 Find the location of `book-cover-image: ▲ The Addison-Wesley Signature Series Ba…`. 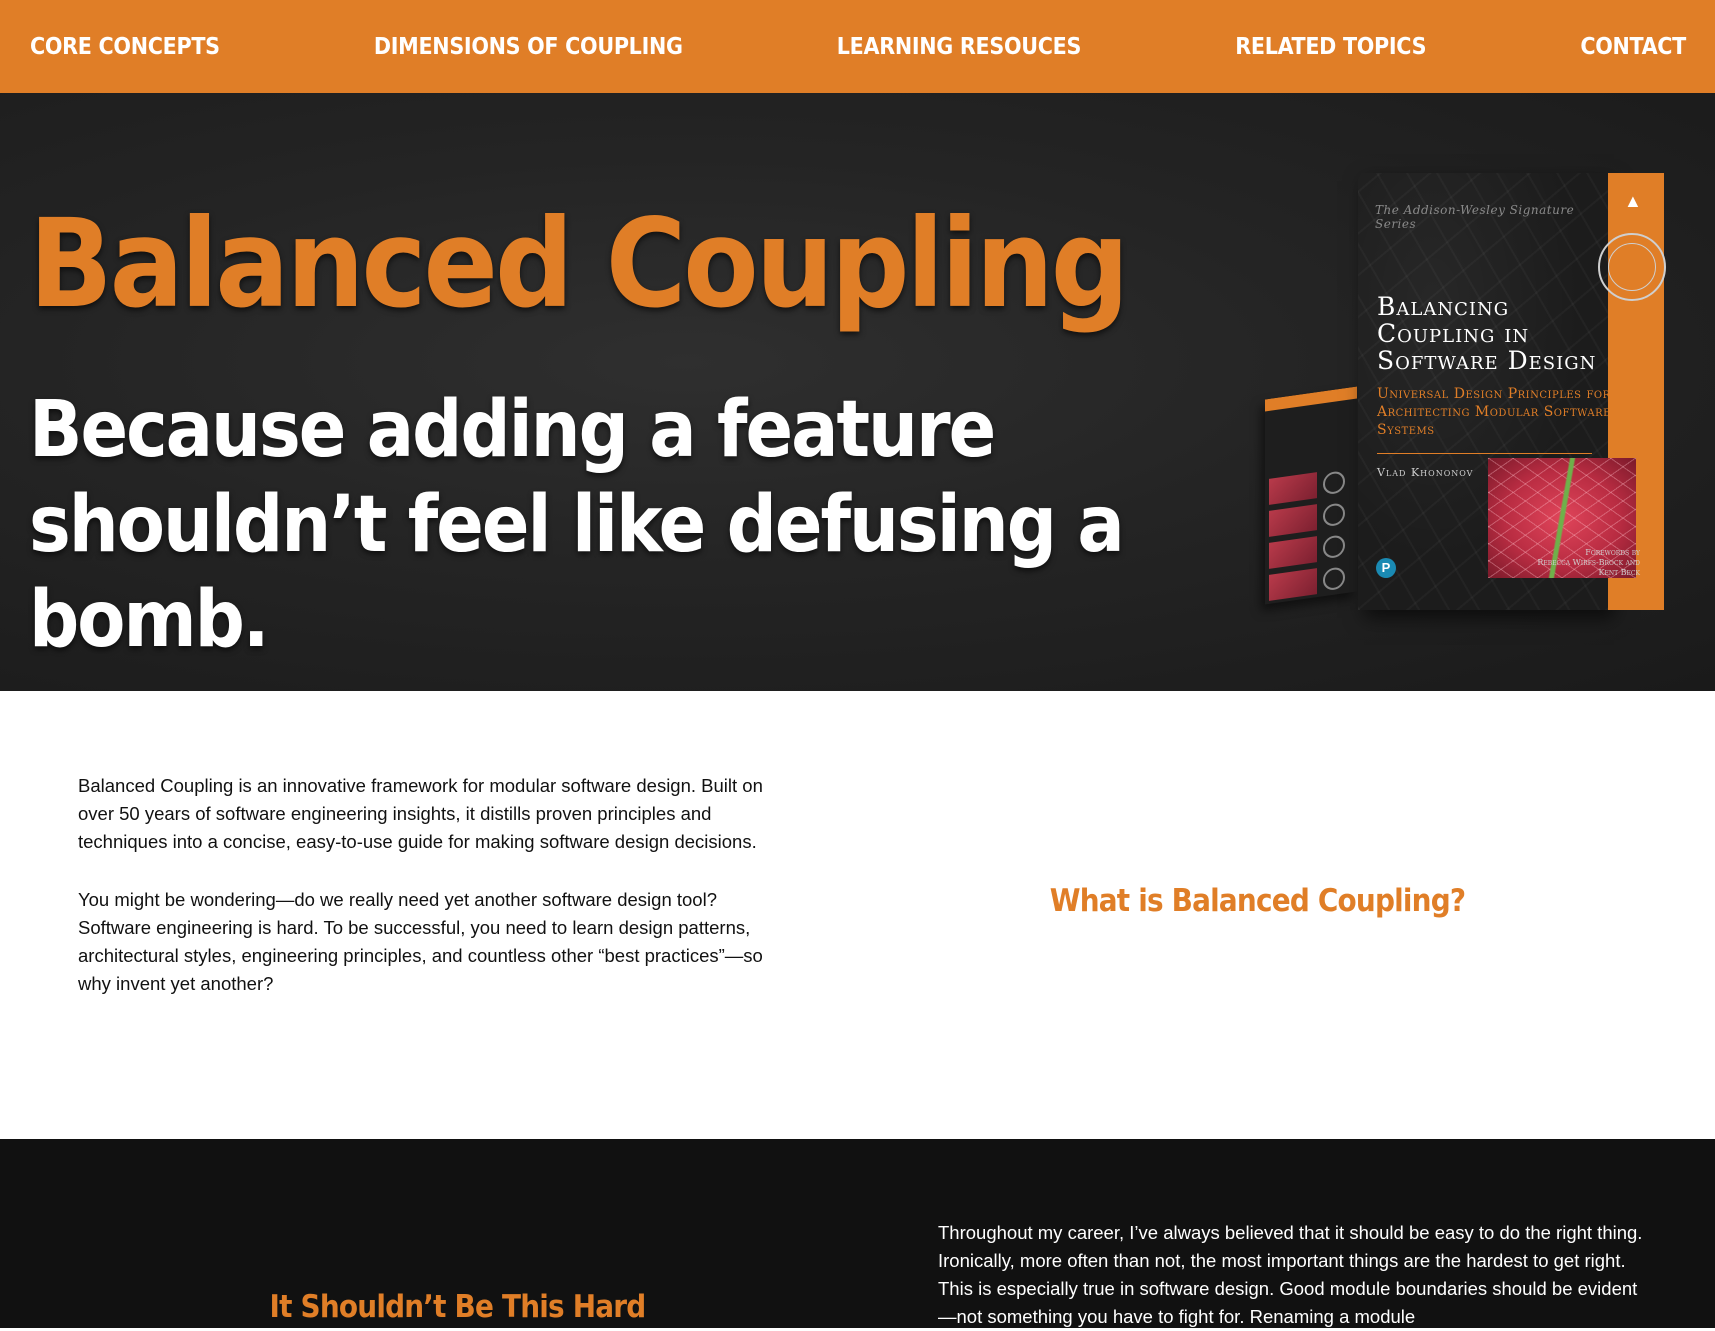

book-cover-image: ▲ The Addison-Wesley Signature Series Ba… is located at coordinates (1477, 395).